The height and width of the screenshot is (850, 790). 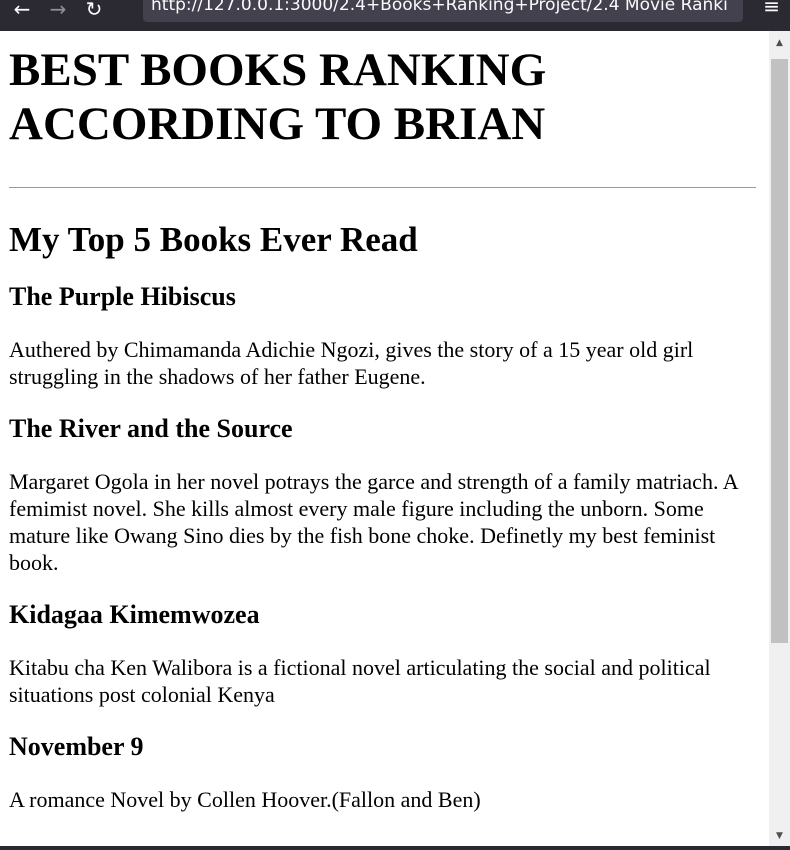 What do you see at coordinates (22, 9) in the screenshot?
I see `back-arrow-icon: ←` at bounding box center [22, 9].